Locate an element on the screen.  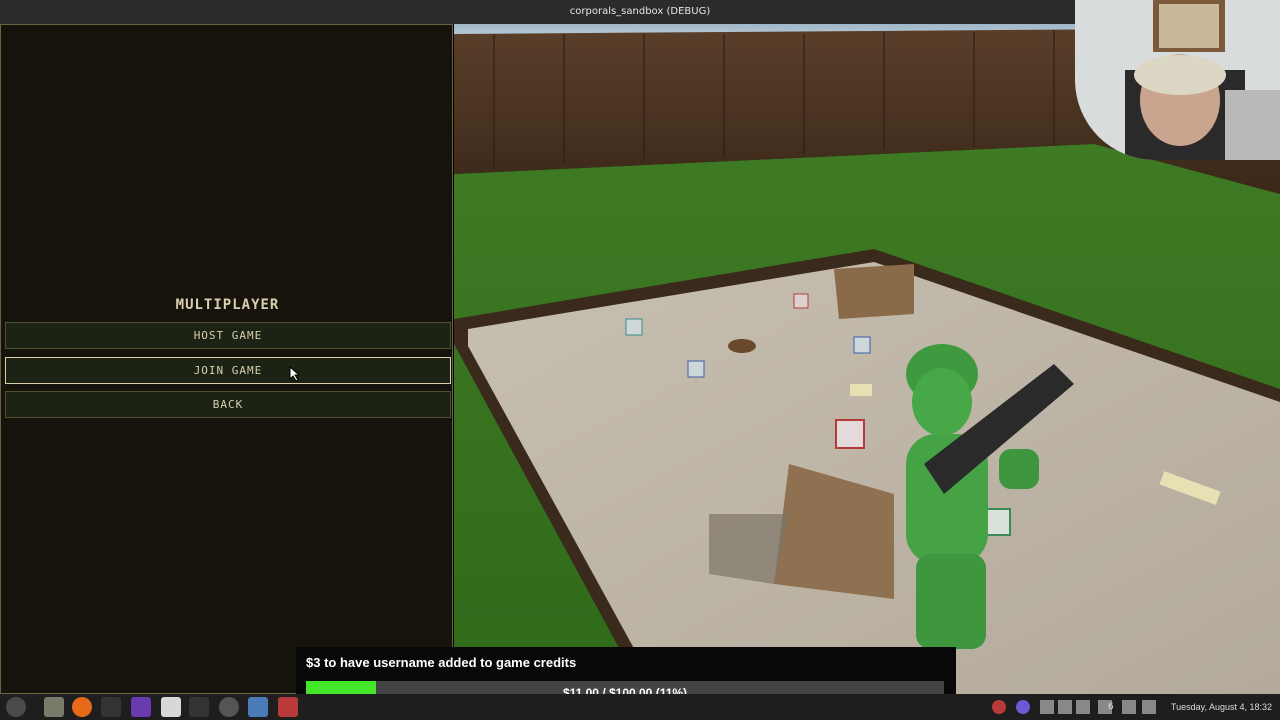
tray-discord-icon is located at coordinates (1023, 707).